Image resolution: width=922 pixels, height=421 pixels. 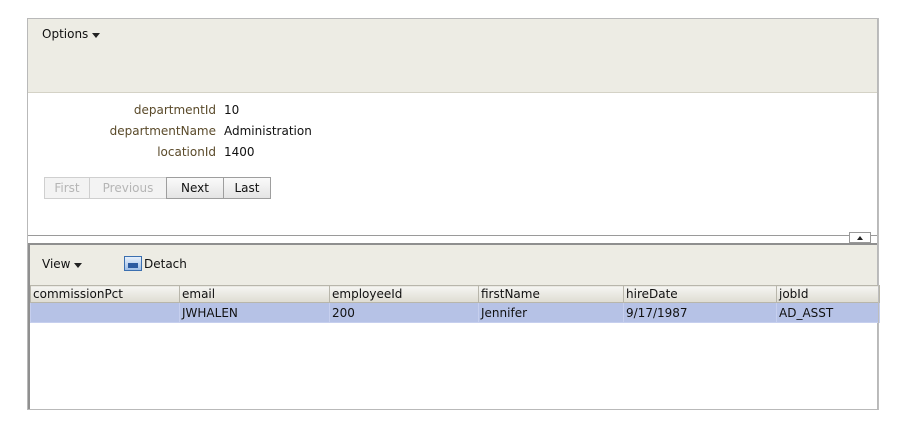 What do you see at coordinates (128, 188) in the screenshot?
I see `previous-button: Previous` at bounding box center [128, 188].